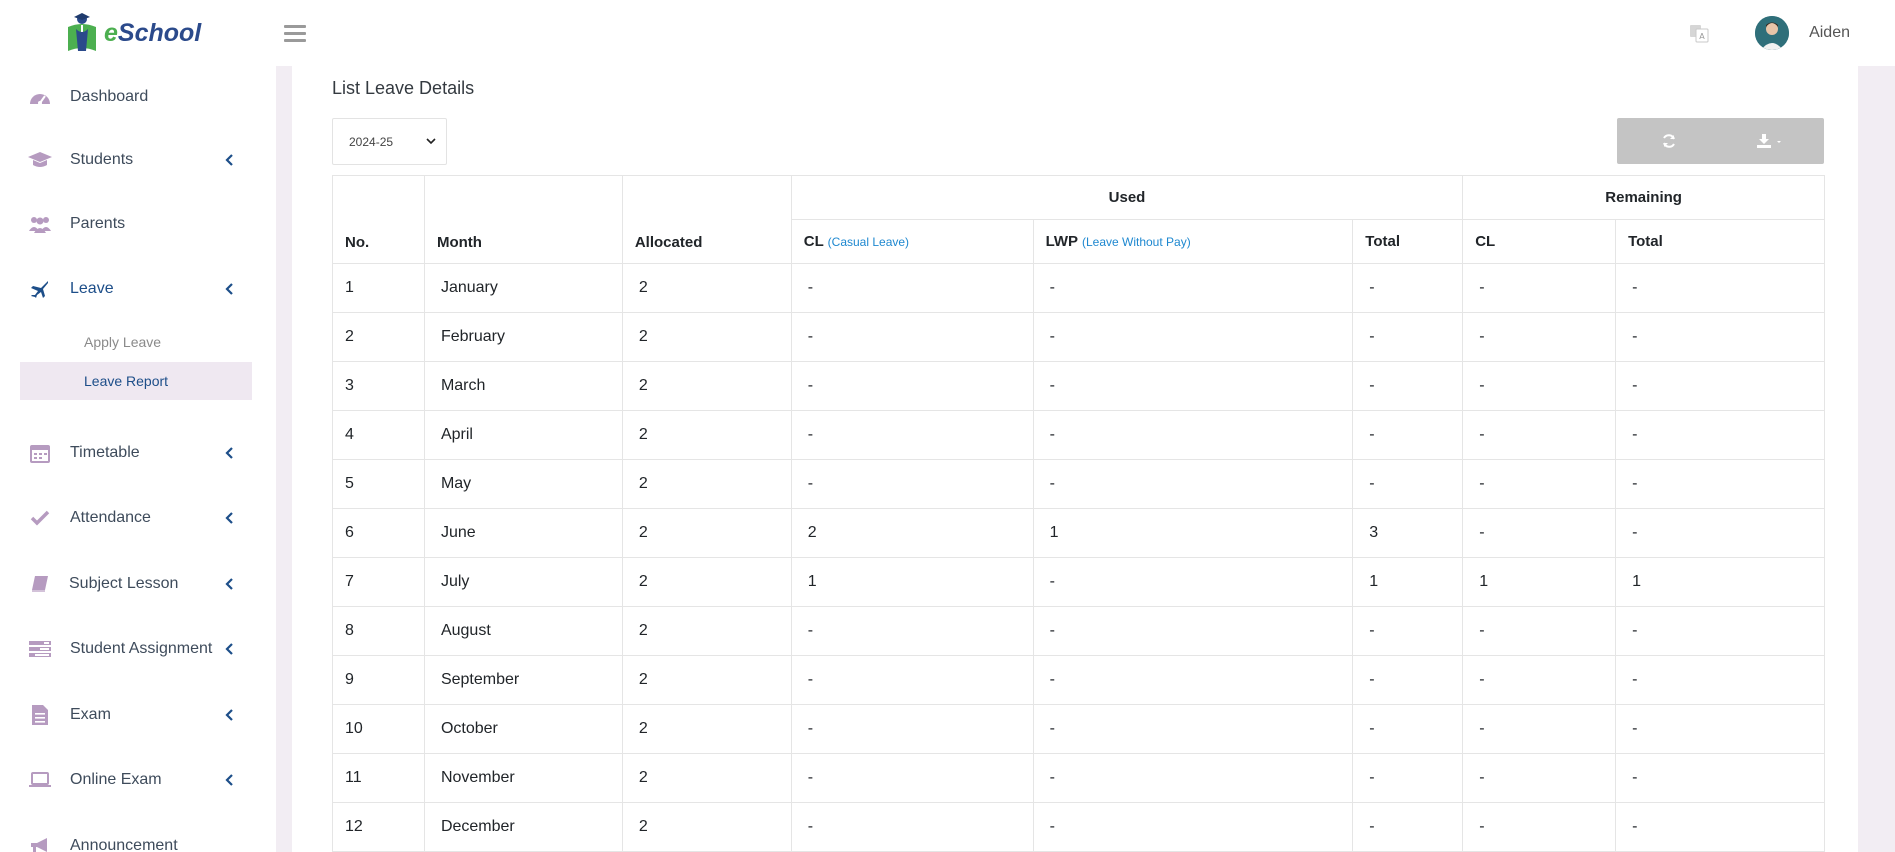 The image size is (1895, 852). I want to click on header-month: Month, so click(523, 219).